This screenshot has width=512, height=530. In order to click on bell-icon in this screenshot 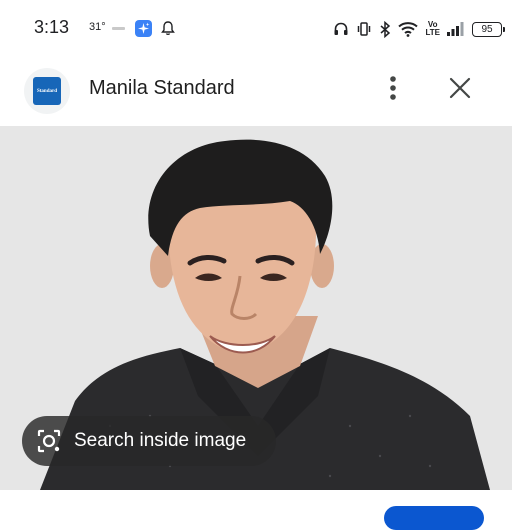, I will do `click(168, 28)`.